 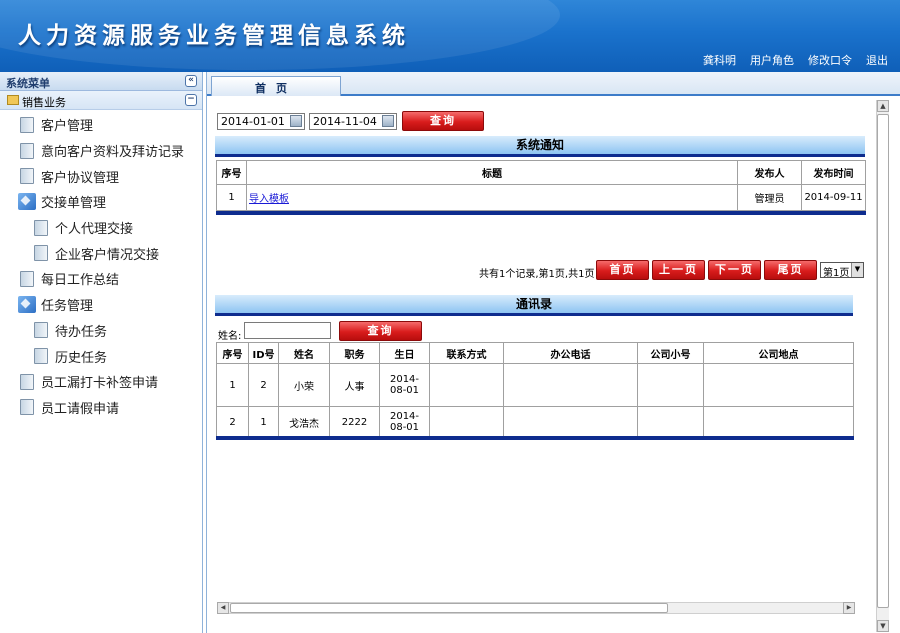 I want to click on column-header: 公司小号, so click(x=670, y=353).